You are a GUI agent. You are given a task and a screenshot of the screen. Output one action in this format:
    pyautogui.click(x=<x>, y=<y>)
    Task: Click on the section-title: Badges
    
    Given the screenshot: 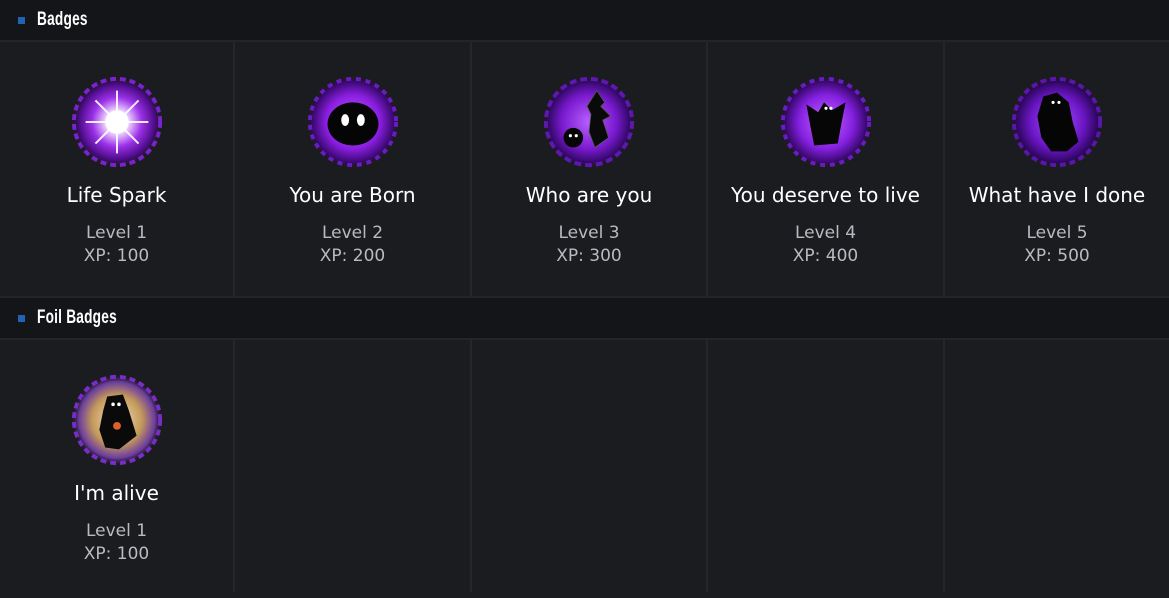 What is the action you would take?
    pyautogui.click(x=62, y=19)
    